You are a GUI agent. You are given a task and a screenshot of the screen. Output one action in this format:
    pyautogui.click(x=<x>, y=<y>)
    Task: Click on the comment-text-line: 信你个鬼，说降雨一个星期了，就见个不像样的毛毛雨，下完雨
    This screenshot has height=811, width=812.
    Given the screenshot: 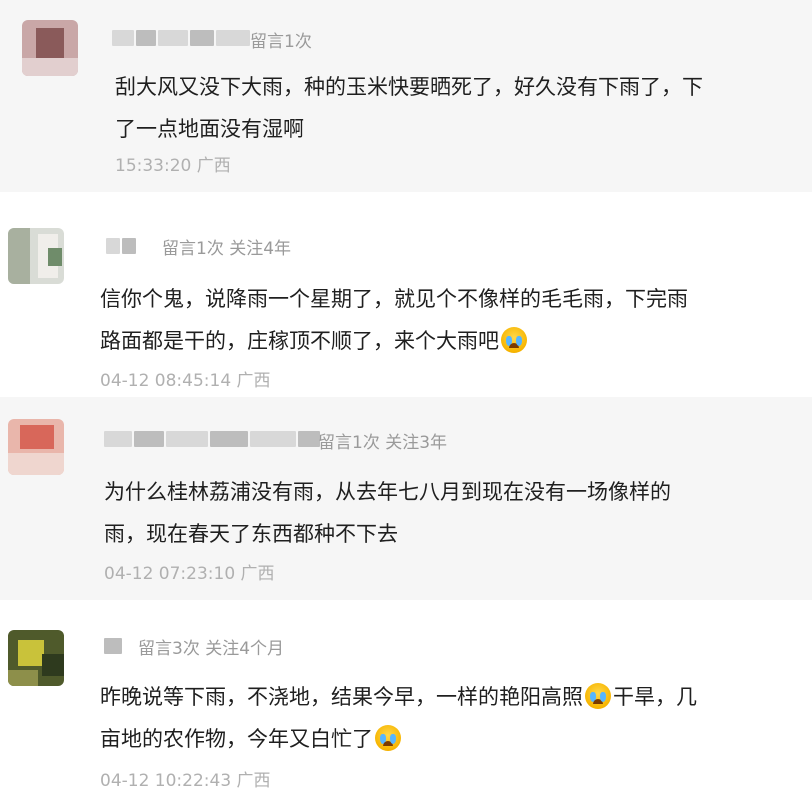 What is the action you would take?
    pyautogui.click(x=394, y=299)
    